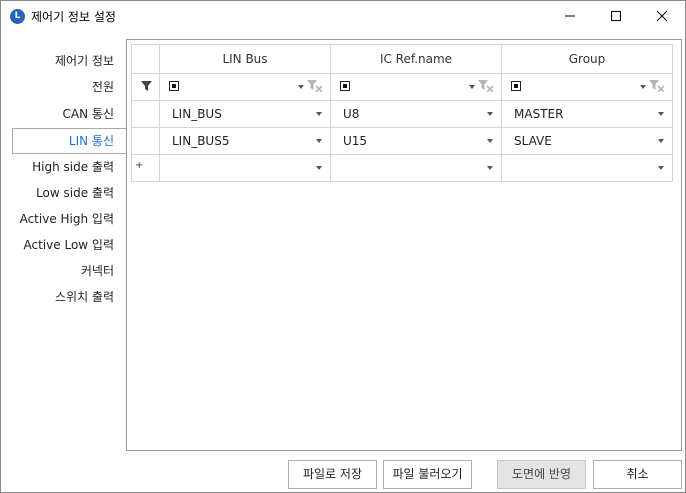 The width and height of the screenshot is (686, 493). Describe the element at coordinates (17, 16) in the screenshot. I see `app-logo-icon: L` at that location.